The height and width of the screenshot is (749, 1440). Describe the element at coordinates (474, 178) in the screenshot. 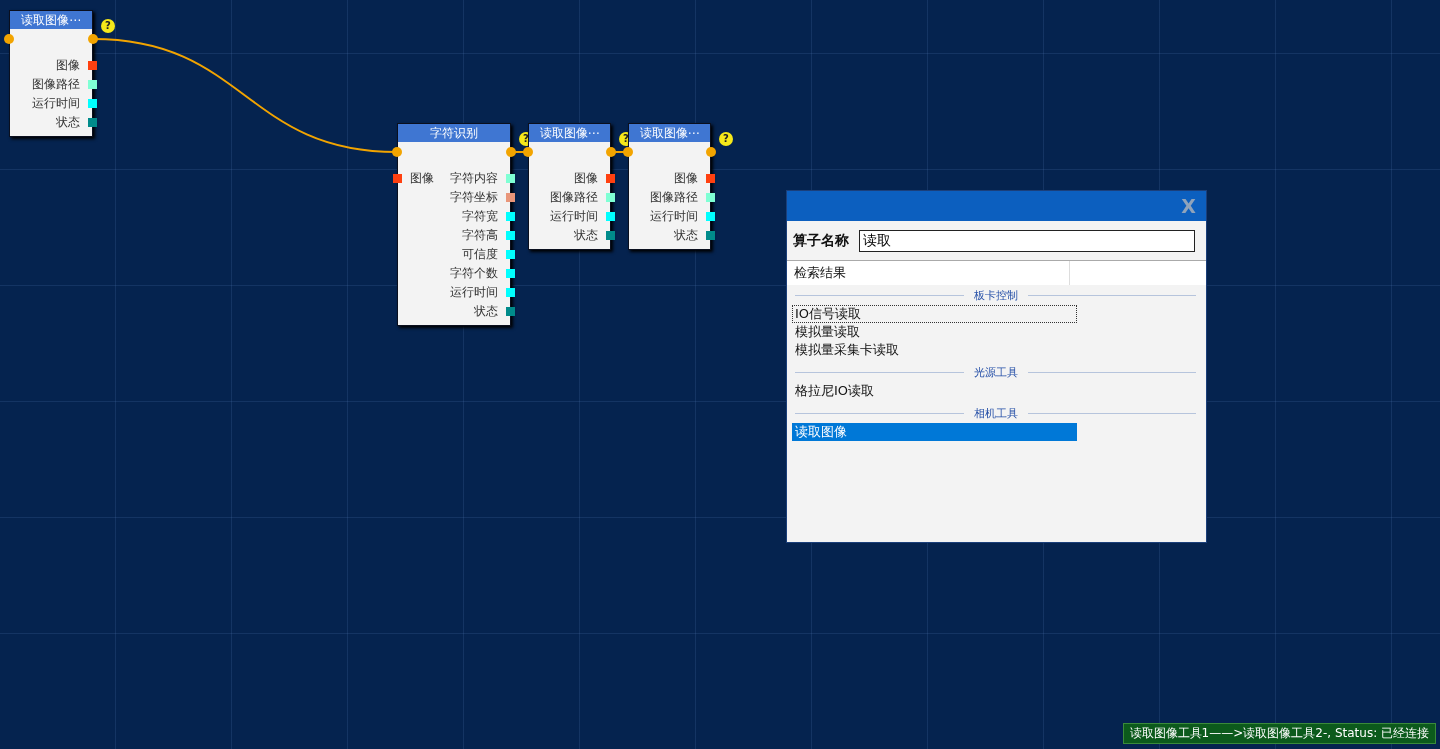

I see `port-label: 字符内容` at that location.